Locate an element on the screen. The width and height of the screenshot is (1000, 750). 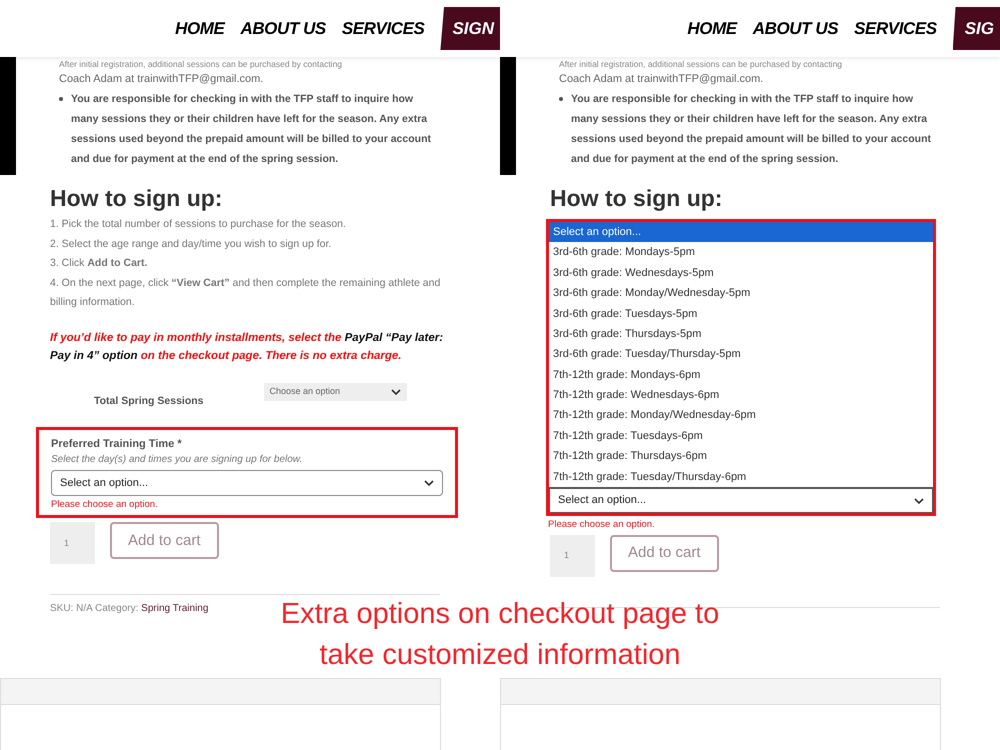
category-link: Spring Training is located at coordinates (174, 608).